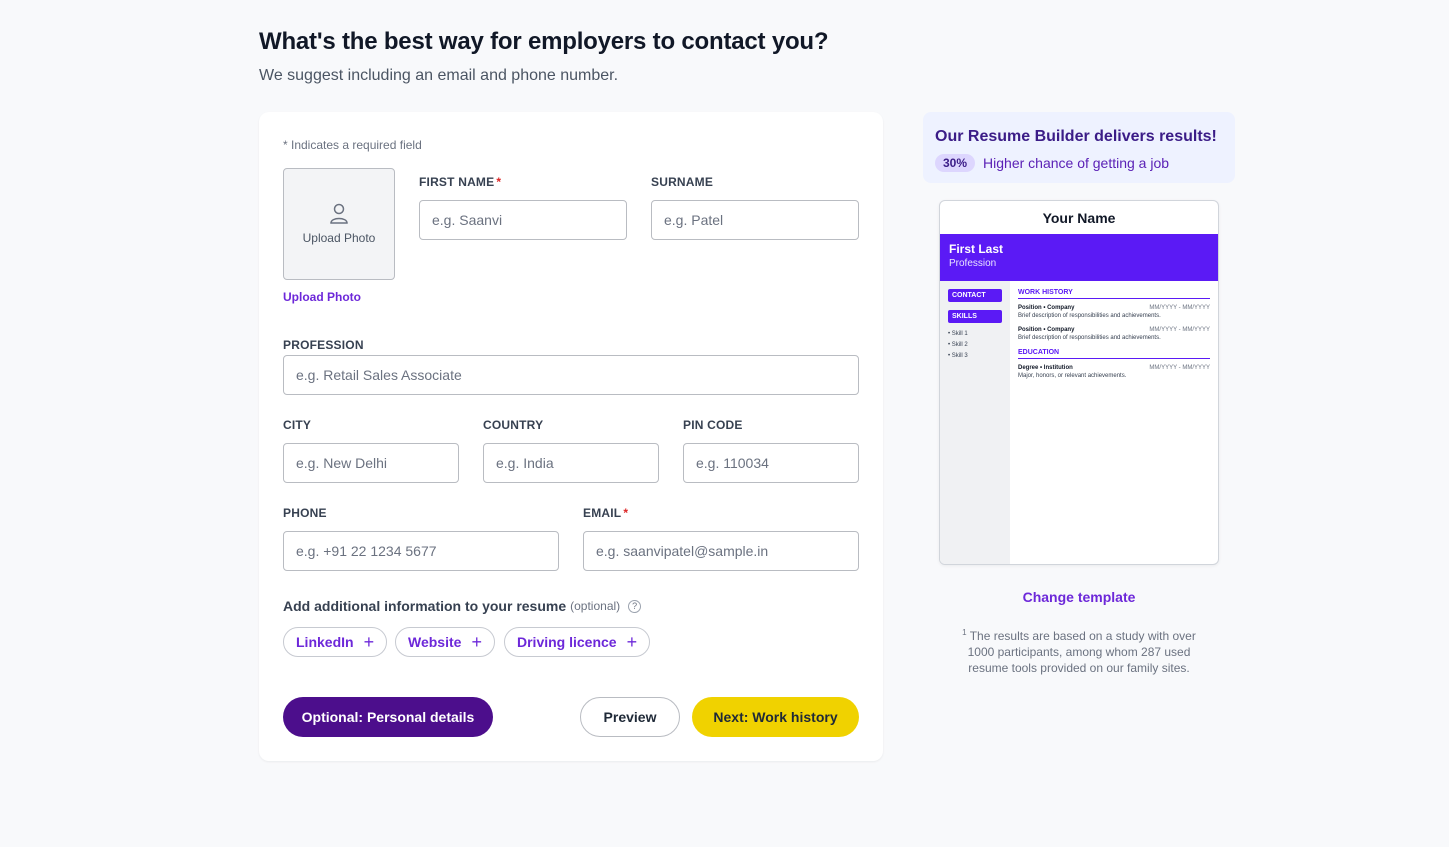 The width and height of the screenshot is (1449, 847). What do you see at coordinates (955, 163) in the screenshot?
I see `percent-badge: 30%` at bounding box center [955, 163].